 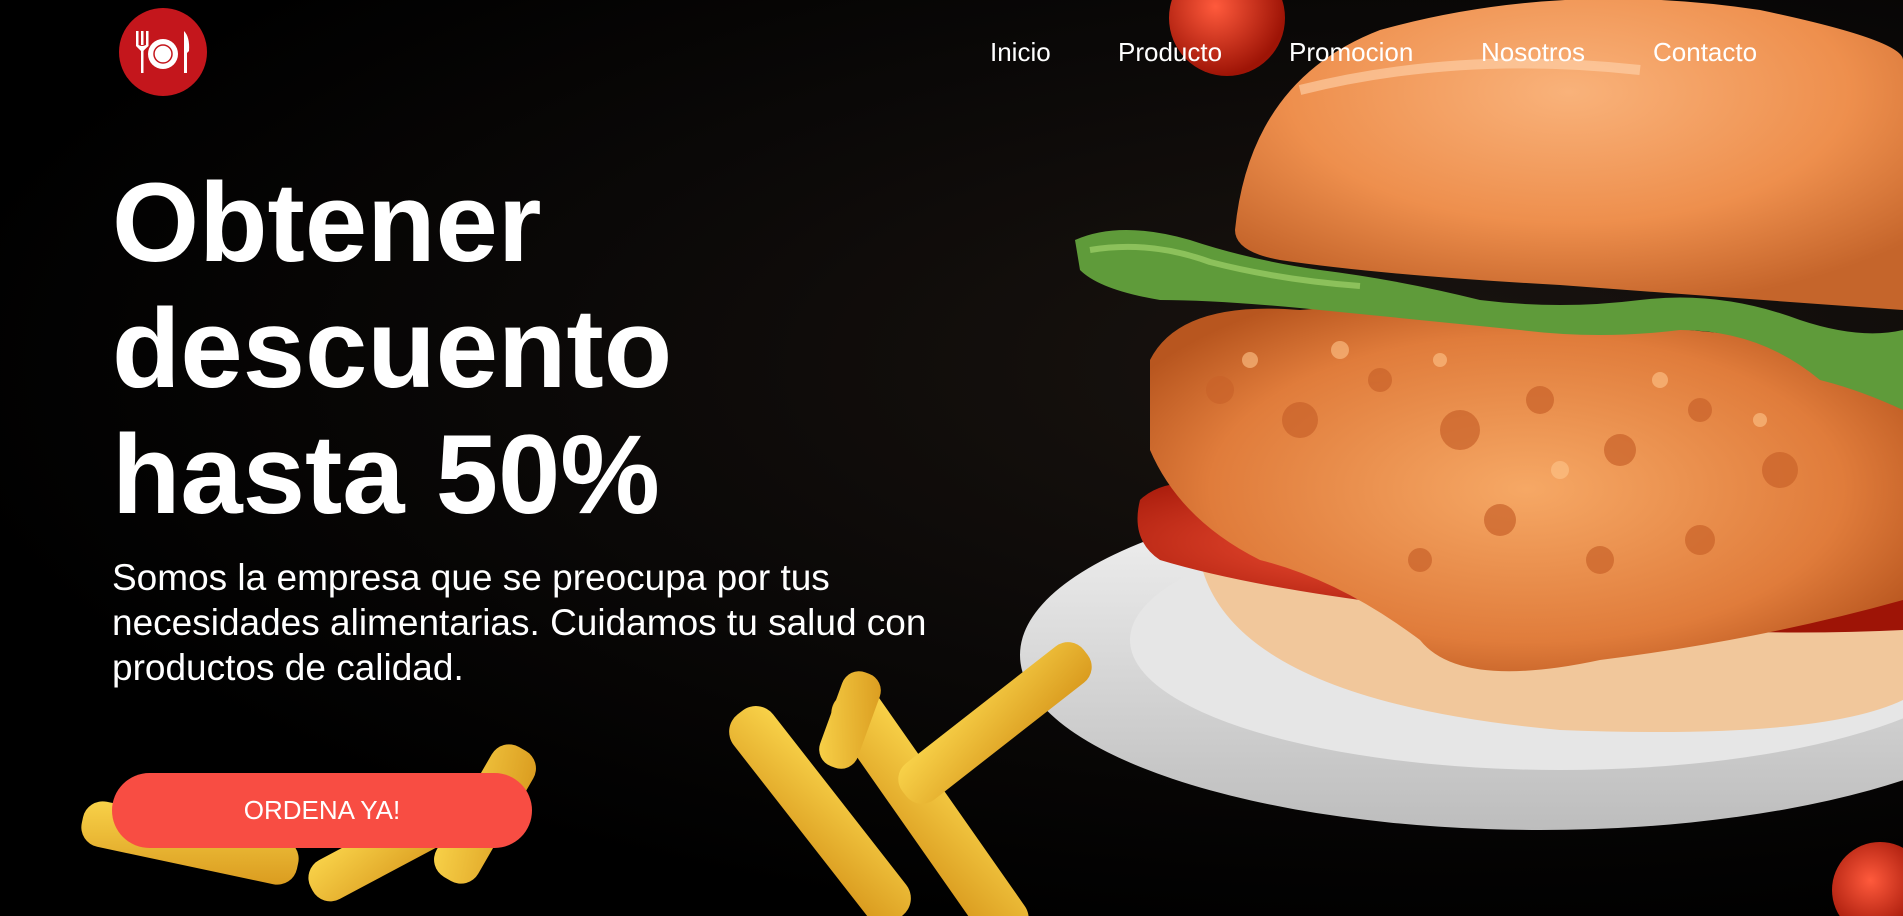 I want to click on nav-link-promocion: Promocion, so click(x=1351, y=52).